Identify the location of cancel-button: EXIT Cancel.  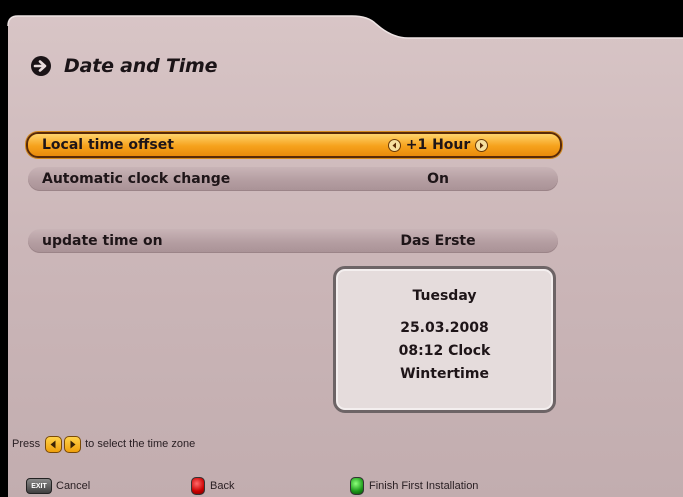
(58, 486).